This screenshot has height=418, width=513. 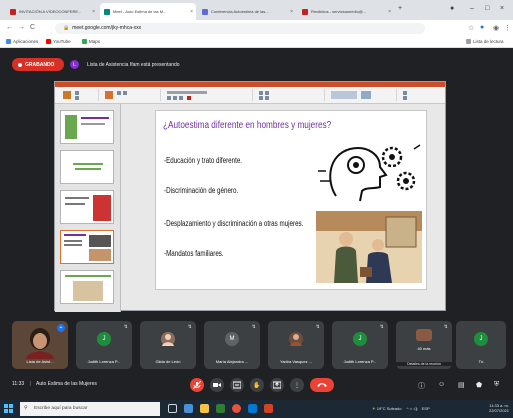 I want to click on leave-call-button, so click(x=322, y=385).